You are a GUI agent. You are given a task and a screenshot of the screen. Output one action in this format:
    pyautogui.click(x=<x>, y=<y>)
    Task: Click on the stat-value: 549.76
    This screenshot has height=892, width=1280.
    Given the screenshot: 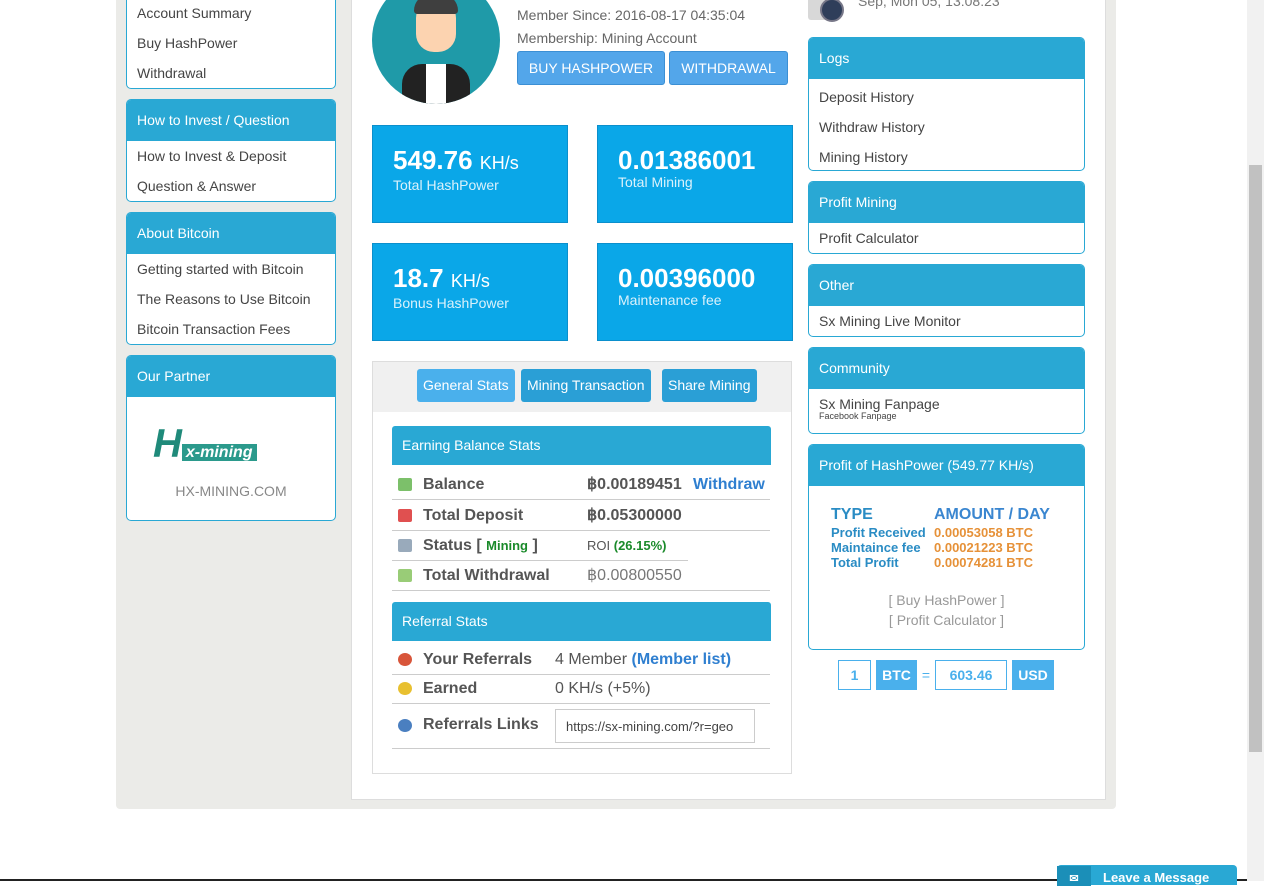 What is the action you would take?
    pyautogui.click(x=433, y=160)
    